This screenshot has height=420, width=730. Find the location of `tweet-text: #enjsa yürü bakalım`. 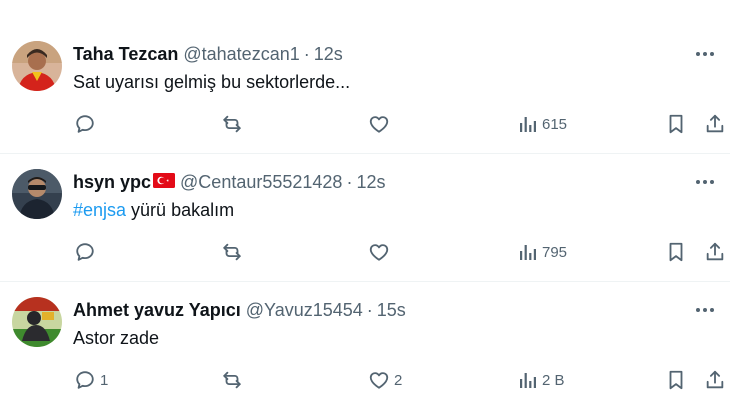

tweet-text: #enjsa yürü bakalım is located at coordinates (153, 210).